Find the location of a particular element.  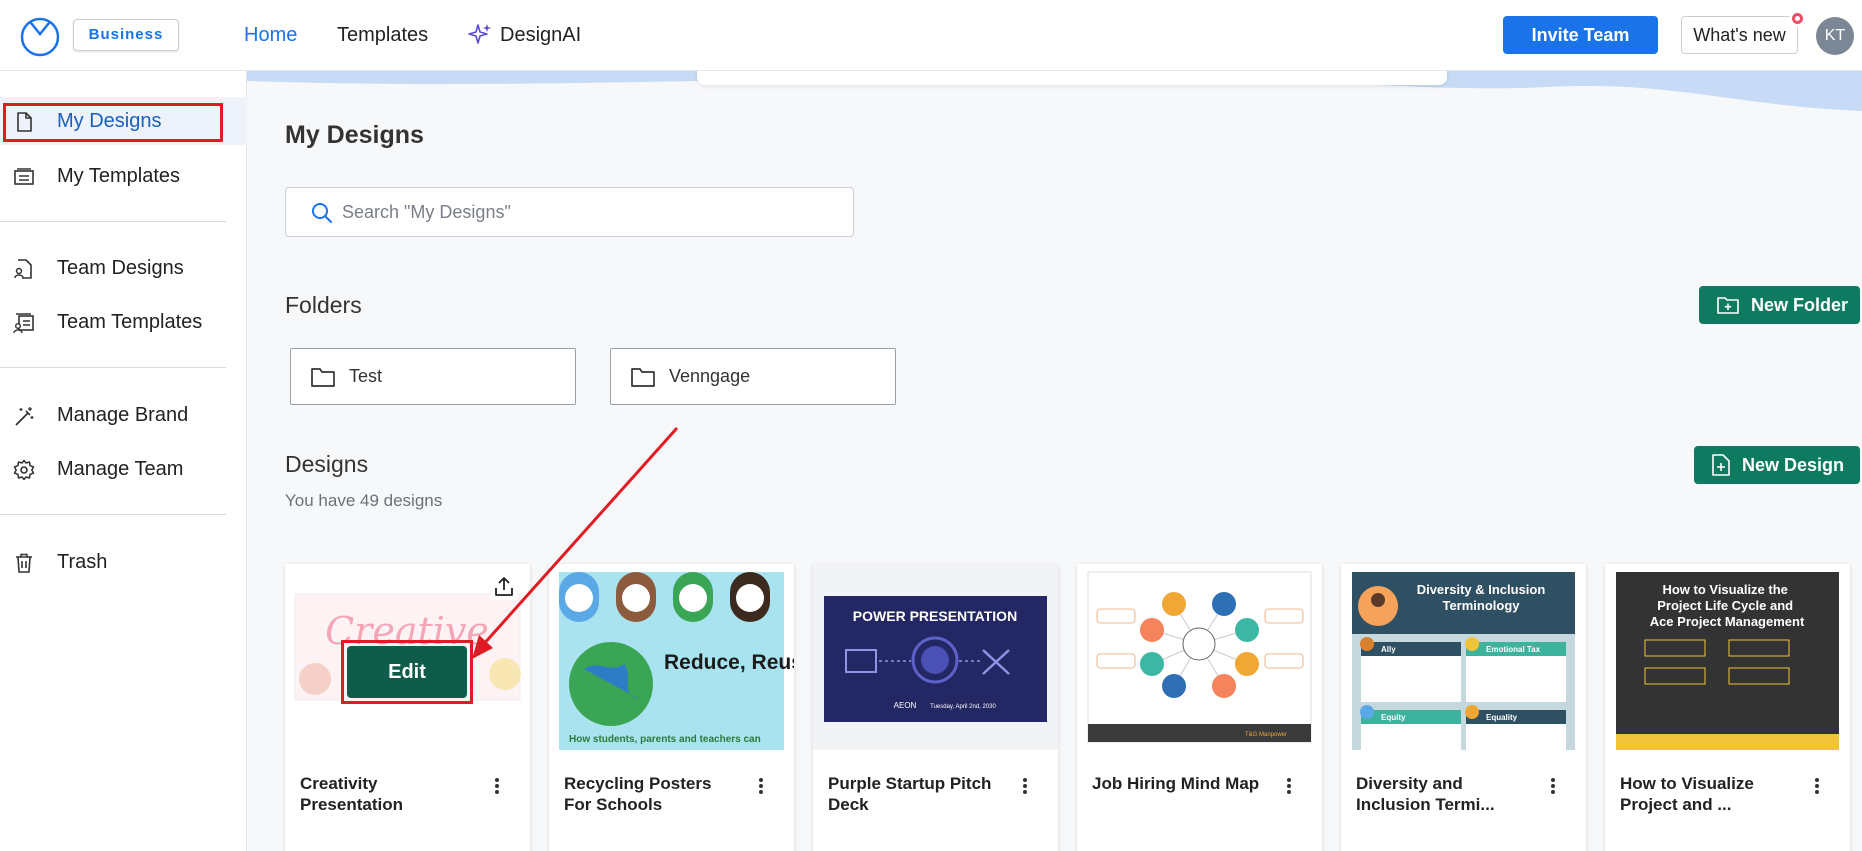

thumb-pitch-footer: AEON is located at coordinates (905, 705).